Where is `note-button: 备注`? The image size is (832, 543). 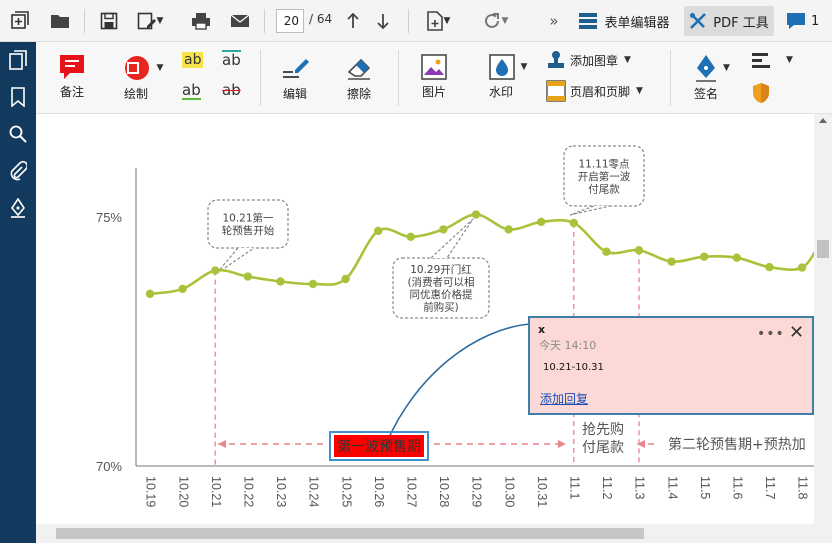
note-button: 备注 is located at coordinates (72, 77).